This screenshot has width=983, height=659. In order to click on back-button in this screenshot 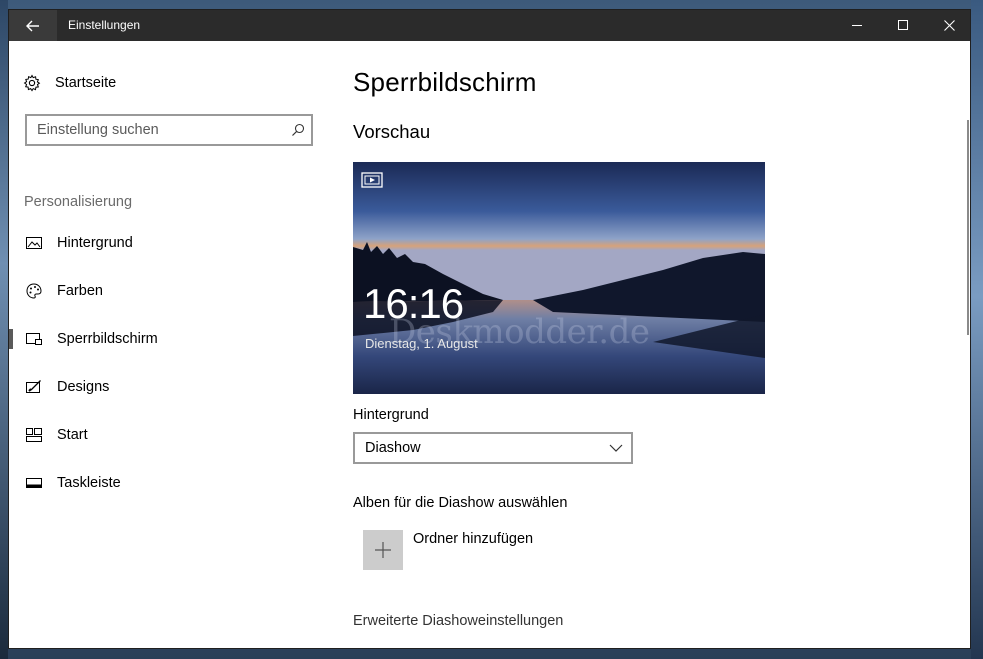, I will do `click(33, 25)`.